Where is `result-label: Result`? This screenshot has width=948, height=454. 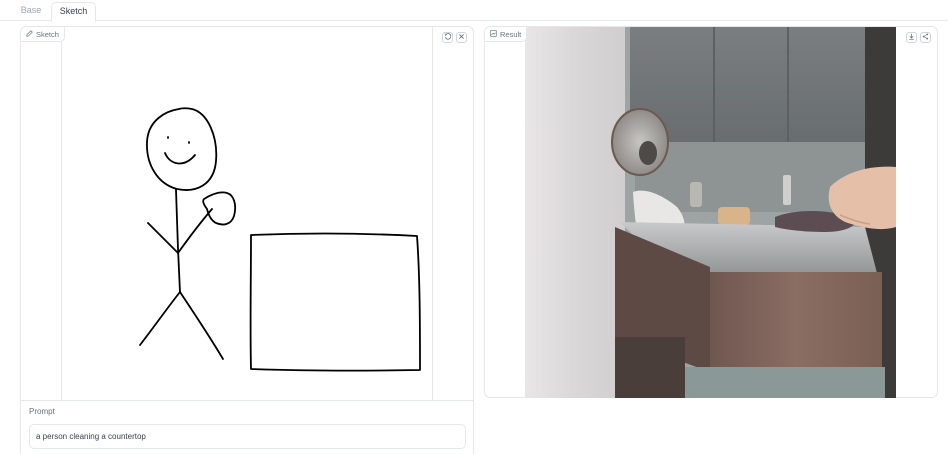
result-label: Result is located at coordinates (506, 34).